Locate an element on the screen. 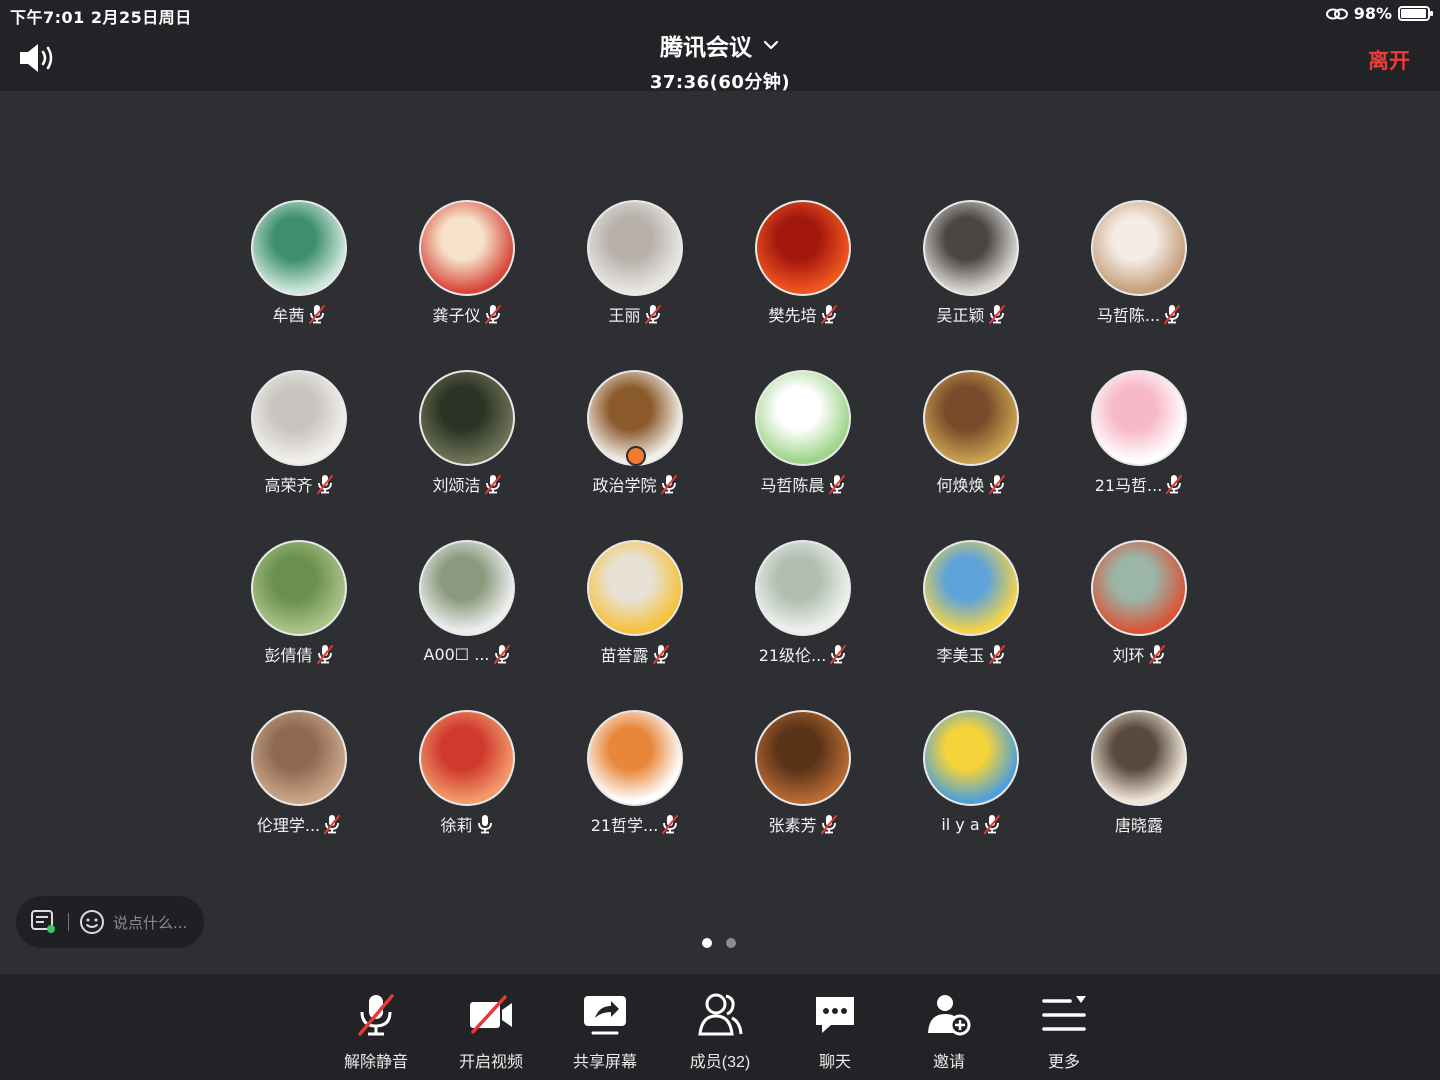  more-label: 更多 is located at coordinates (1063, 1062).